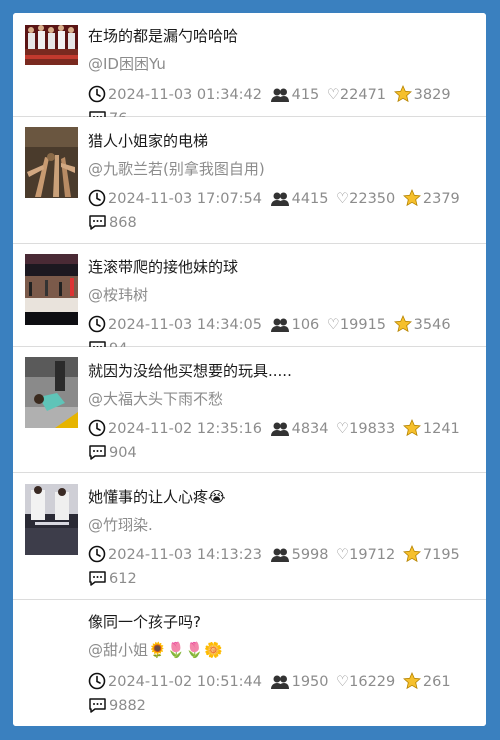  Describe the element at coordinates (441, 199) in the screenshot. I see `star-count: 2379` at that location.